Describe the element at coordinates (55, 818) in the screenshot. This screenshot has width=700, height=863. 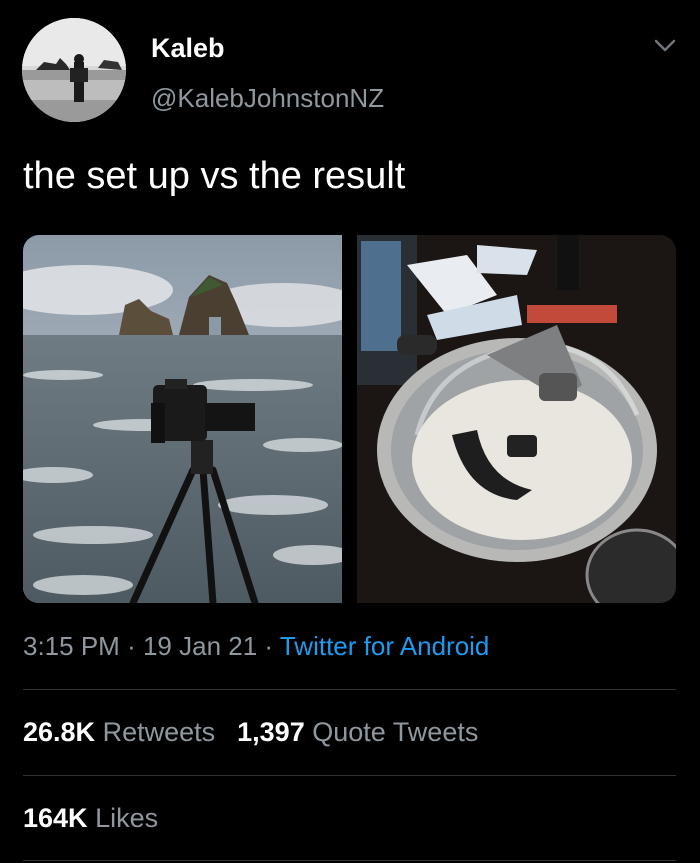
I see `likes-count: 164K` at that location.